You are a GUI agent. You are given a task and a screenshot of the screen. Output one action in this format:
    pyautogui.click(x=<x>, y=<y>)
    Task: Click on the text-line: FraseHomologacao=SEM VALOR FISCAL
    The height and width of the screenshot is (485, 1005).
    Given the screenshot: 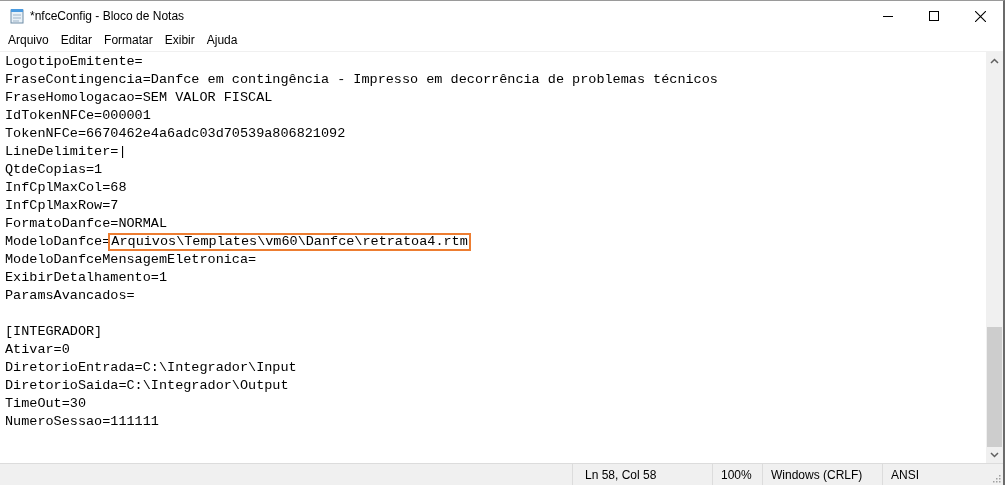 What is the action you would take?
    pyautogui.click(x=139, y=98)
    